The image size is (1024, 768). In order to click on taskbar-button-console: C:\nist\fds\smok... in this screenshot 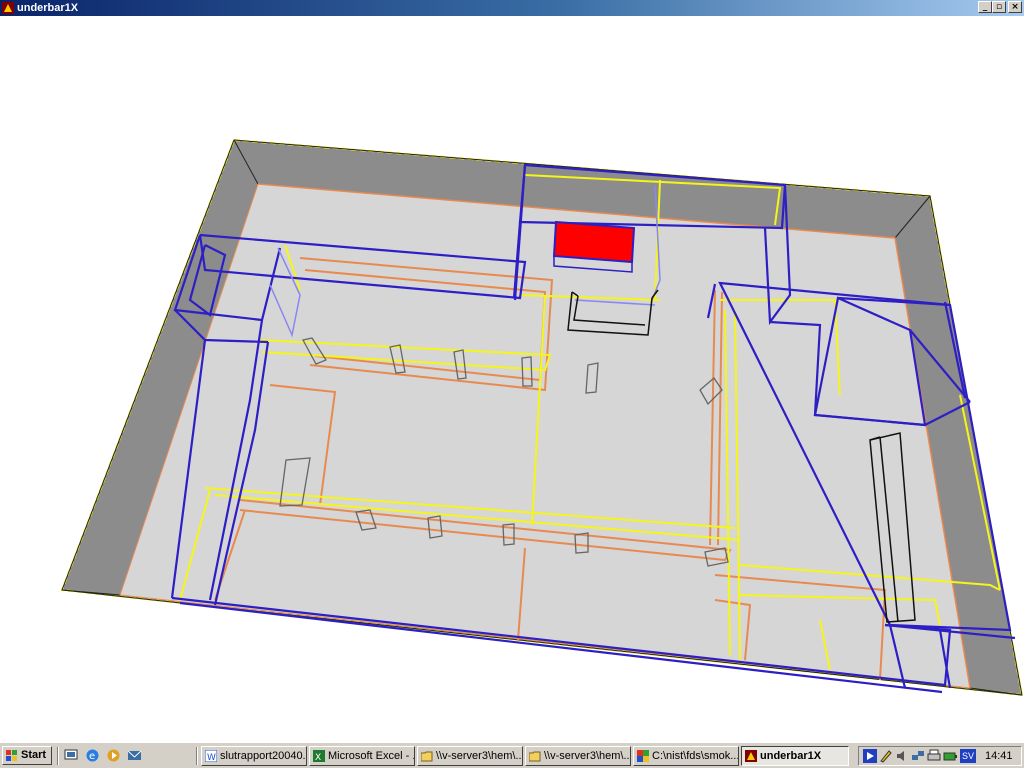, I will do `click(686, 756)`.